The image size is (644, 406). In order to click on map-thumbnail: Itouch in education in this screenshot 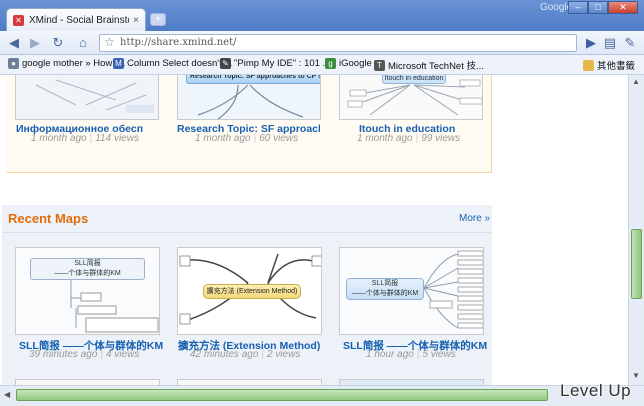, I will do `click(411, 97)`.